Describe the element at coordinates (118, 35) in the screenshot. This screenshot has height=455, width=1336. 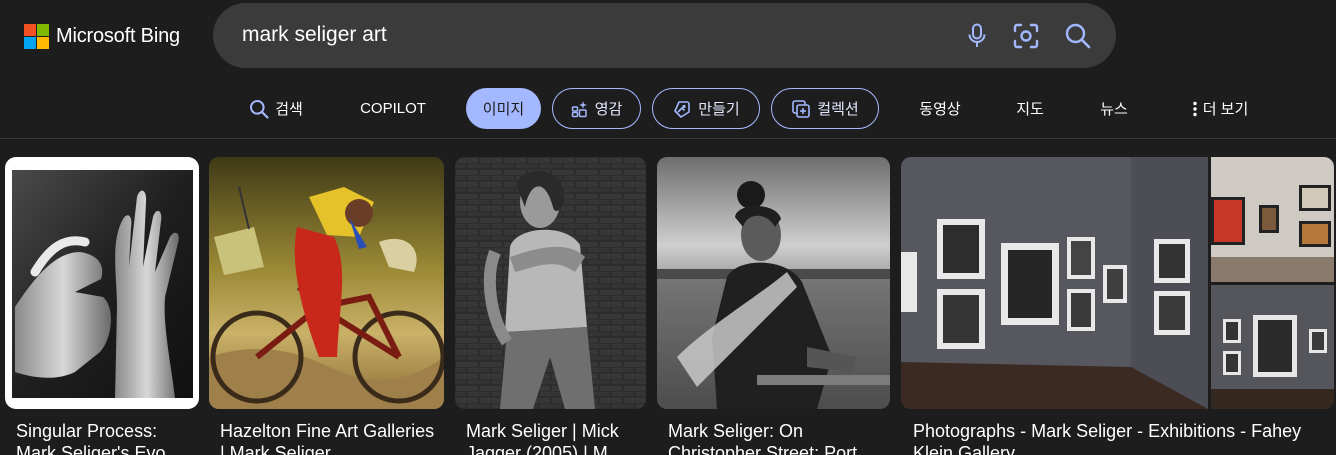
I see `brand-name: Microsoft Bing` at that location.